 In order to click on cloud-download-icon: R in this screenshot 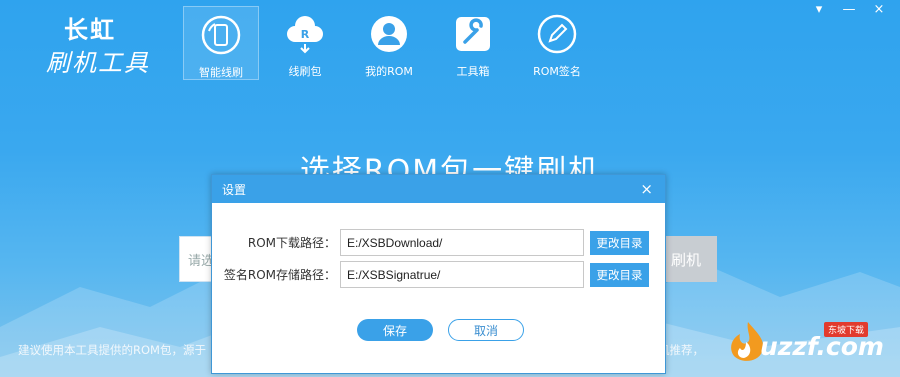, I will do `click(305, 34)`.